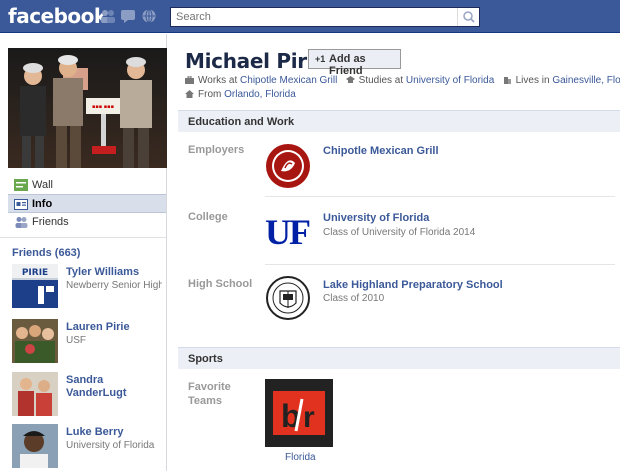 The image size is (620, 471). I want to click on friend-item: Sandra VanderLugt, so click(87, 395).